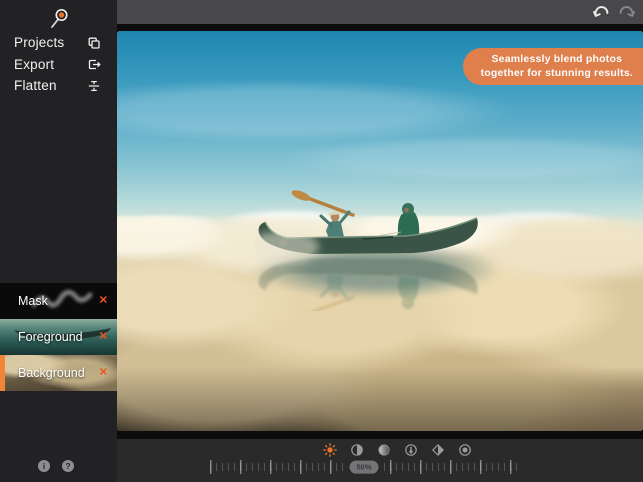 The image size is (643, 482). Describe the element at coordinates (33, 301) in the screenshot. I see `layer-label-mask: Mask` at that location.